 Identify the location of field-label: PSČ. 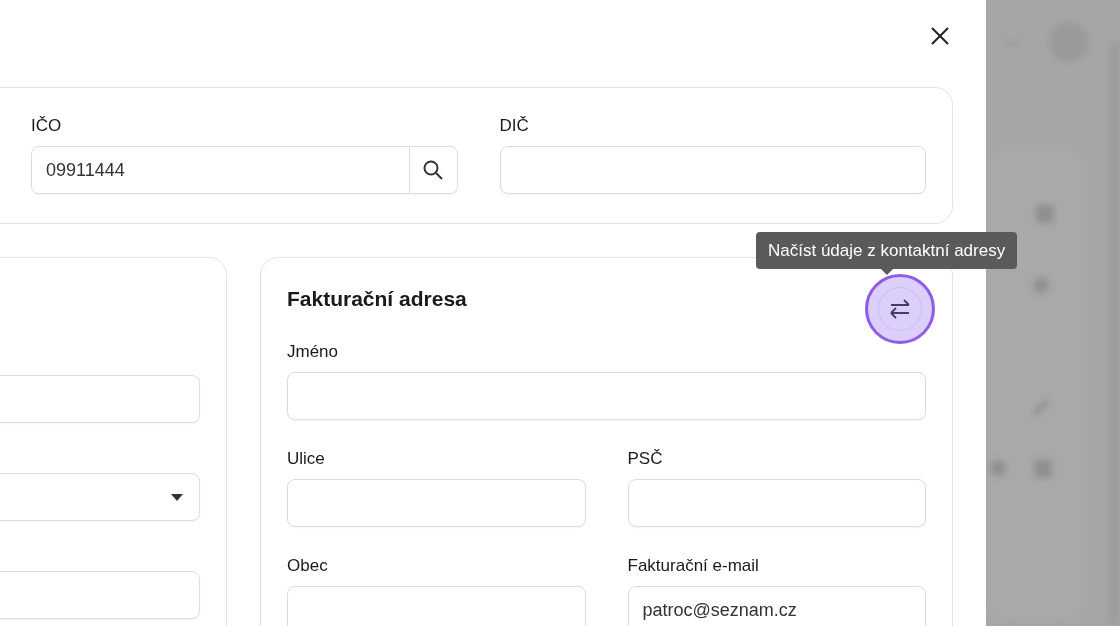
(645, 459).